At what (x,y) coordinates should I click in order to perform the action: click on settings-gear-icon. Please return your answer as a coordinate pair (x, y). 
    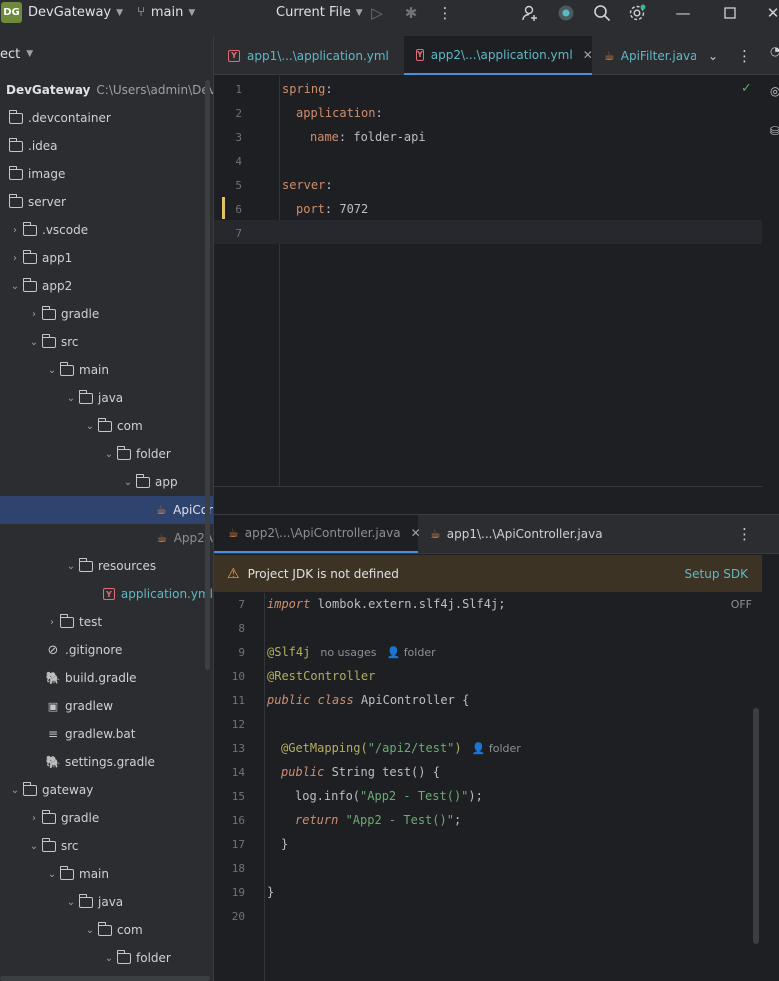
    Looking at the image, I should click on (637, 13).